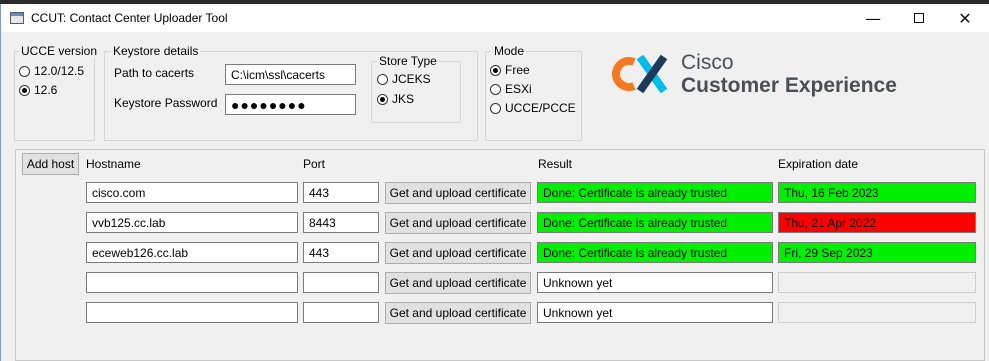 The width and height of the screenshot is (989, 361). I want to click on close-button: ✕, so click(965, 18).